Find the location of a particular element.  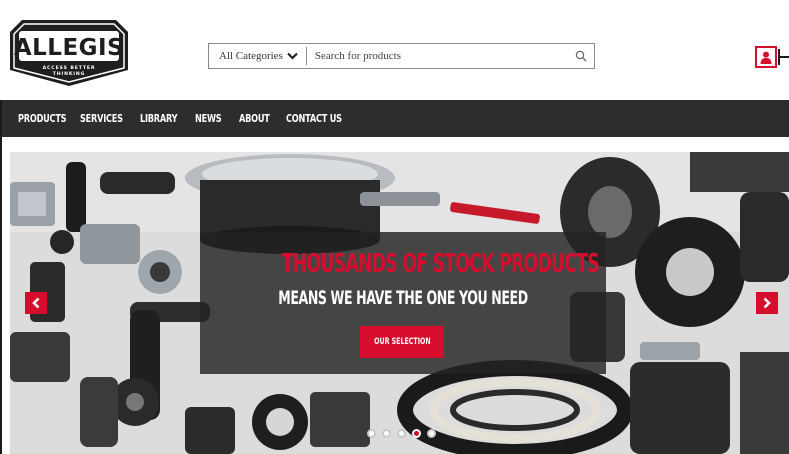

chevron-right-icon is located at coordinates (767, 303).